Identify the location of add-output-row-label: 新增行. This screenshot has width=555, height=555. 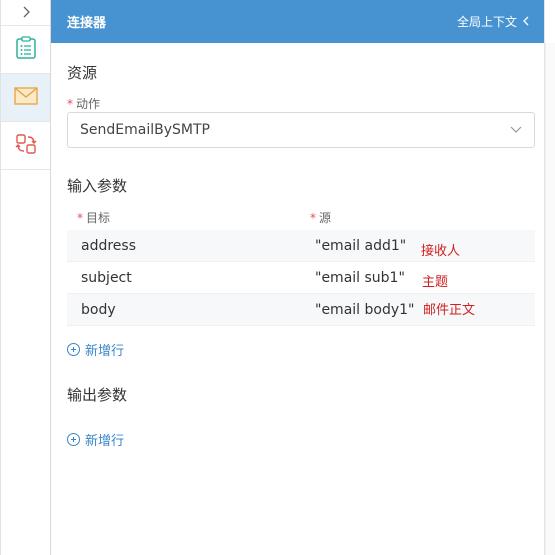
(105, 441).